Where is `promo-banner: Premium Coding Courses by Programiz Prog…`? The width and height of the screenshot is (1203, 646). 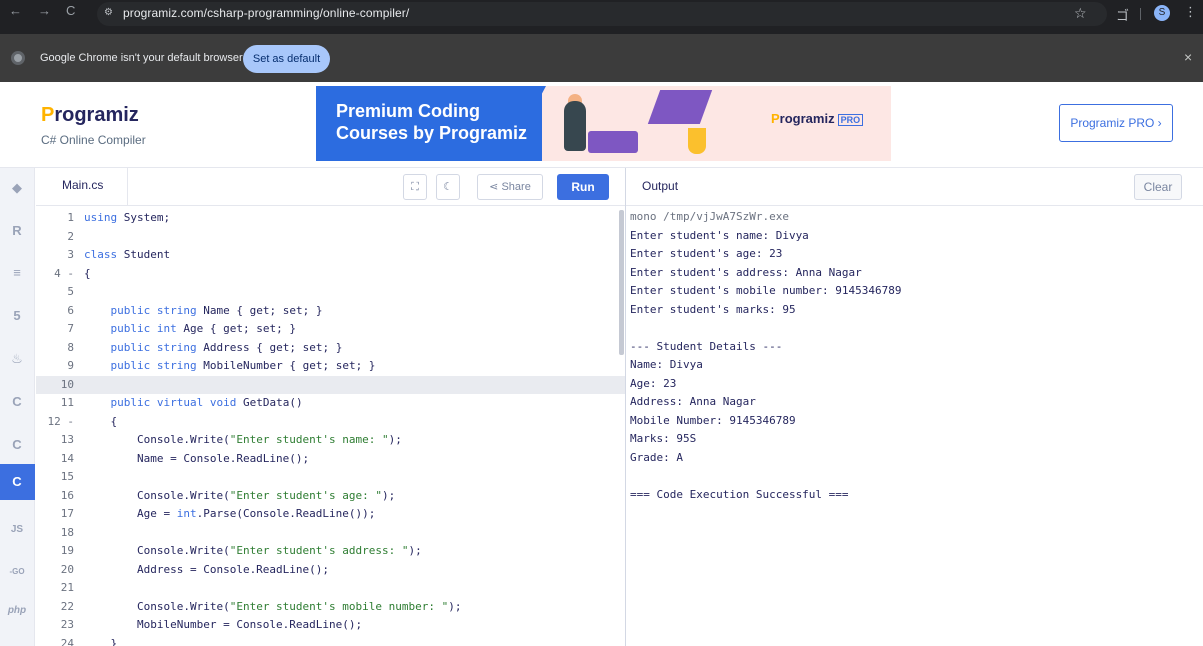
promo-banner: Premium Coding Courses by Programiz Prog… is located at coordinates (603, 123).